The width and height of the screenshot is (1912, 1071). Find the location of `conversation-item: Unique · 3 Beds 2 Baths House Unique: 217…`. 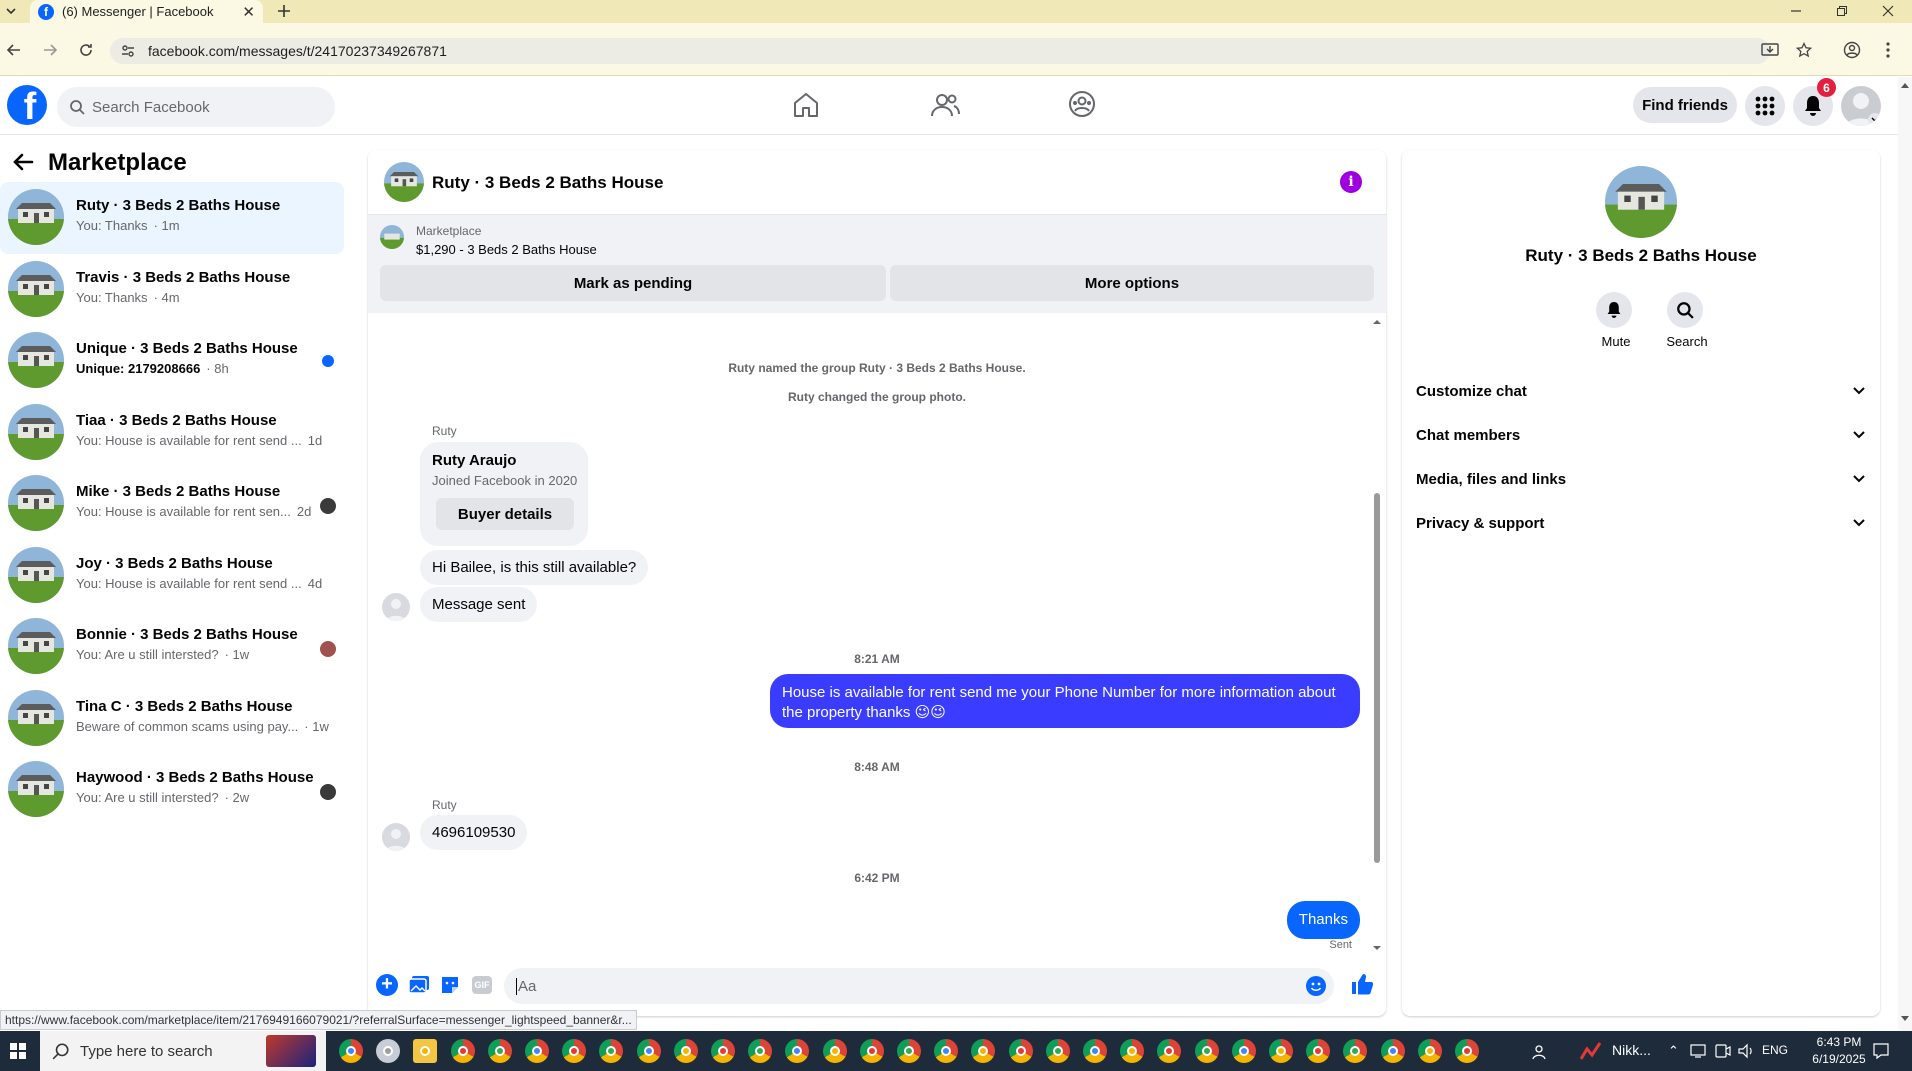

conversation-item: Unique · 3 Beds 2 Baths House Unique: 217… is located at coordinates (172, 361).